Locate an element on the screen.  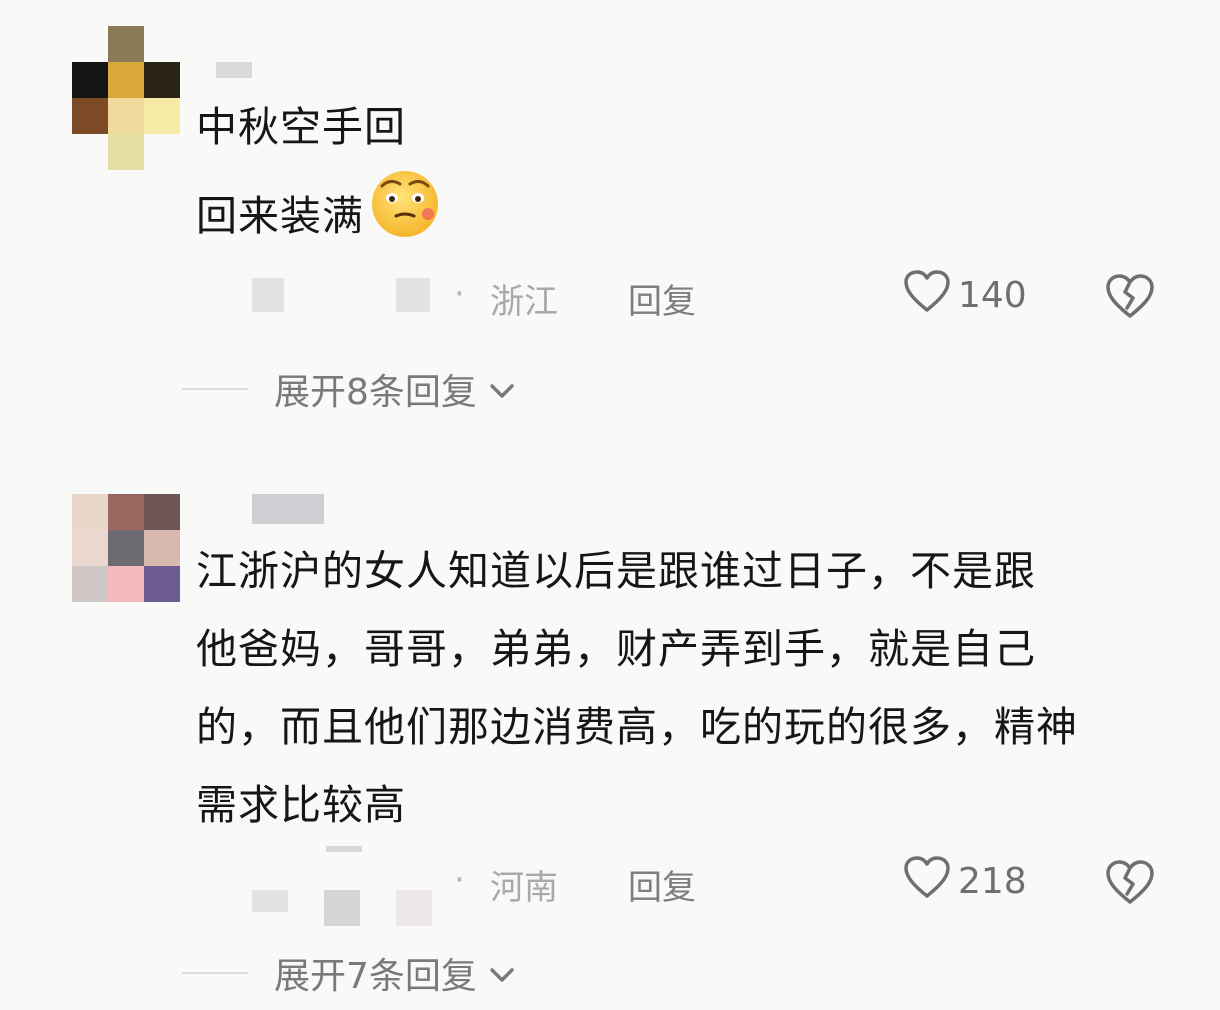
like-button: 218 is located at coordinates (964, 881).